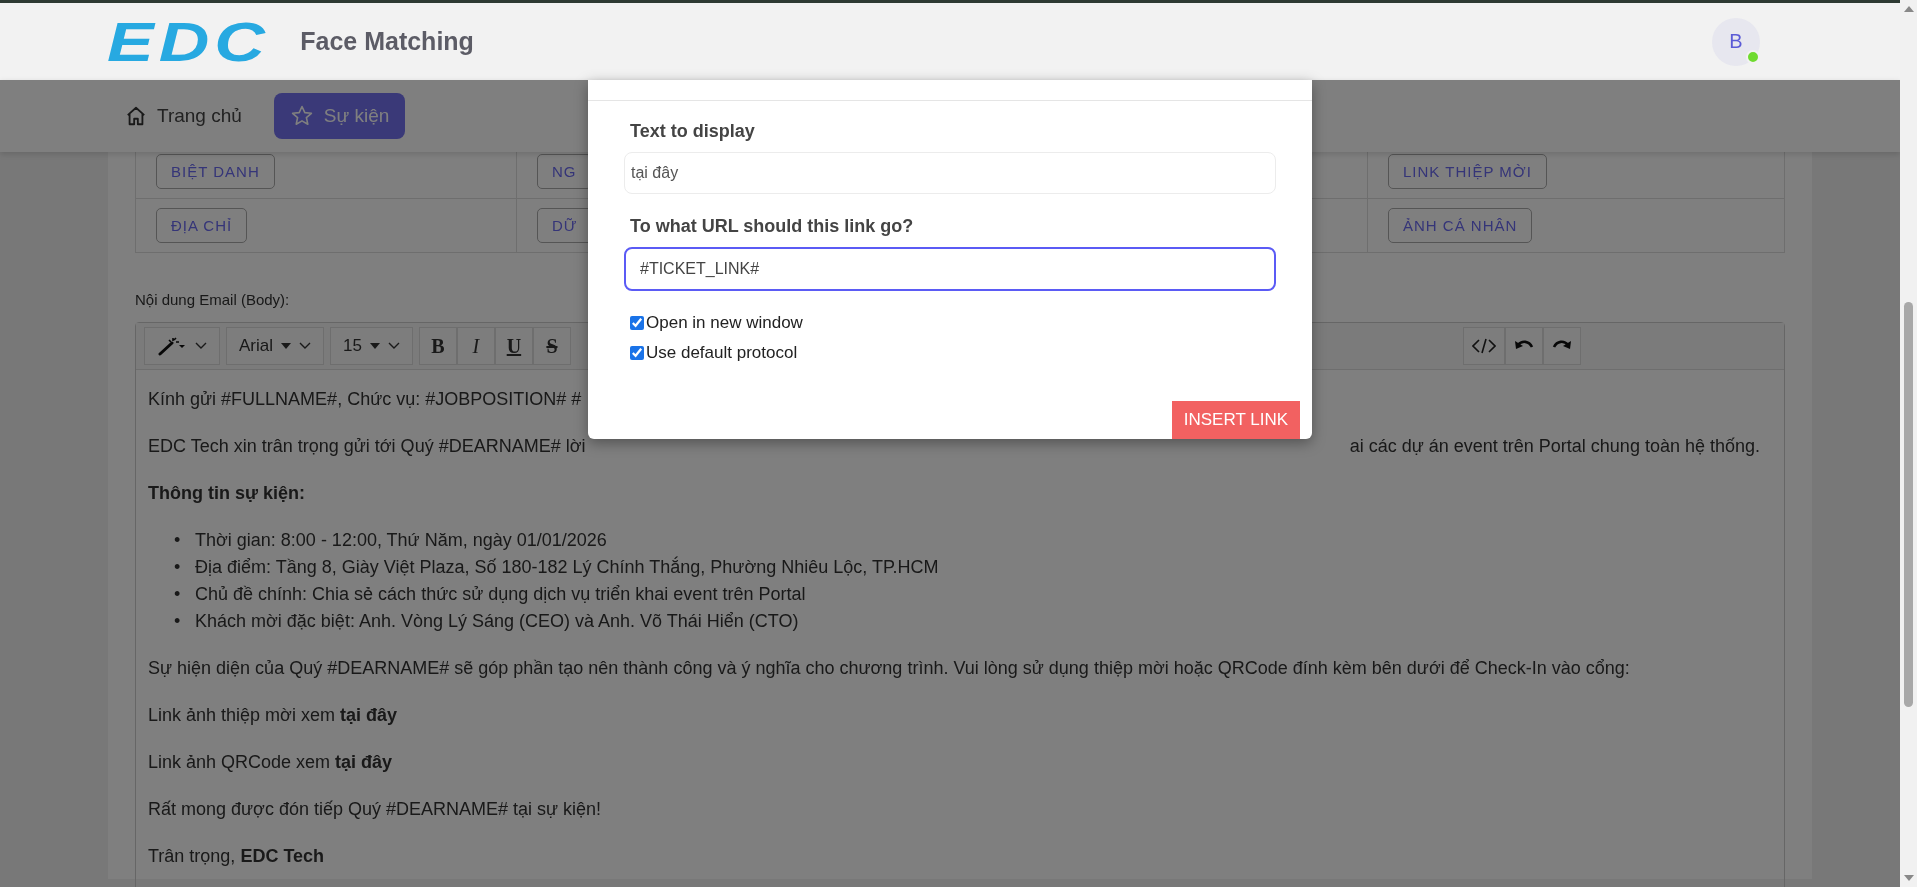  Describe the element at coordinates (950, 269) in the screenshot. I see `text-input: #TICKET_LINK#` at that location.